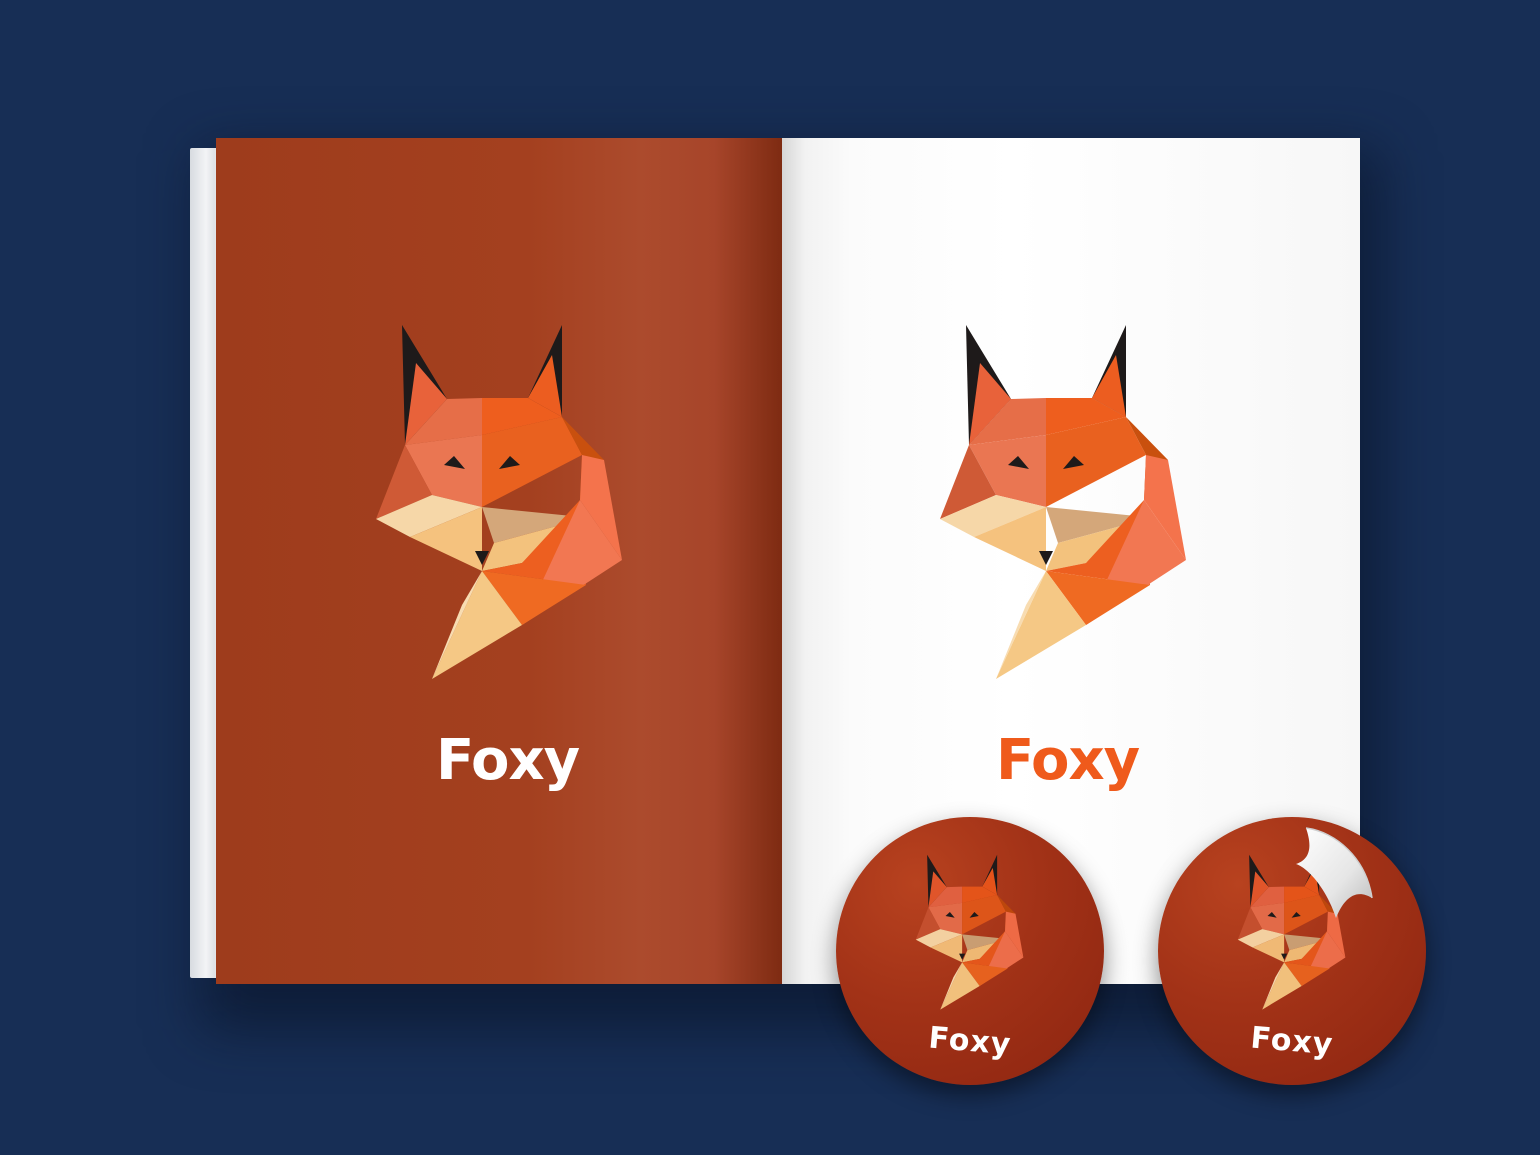 The width and height of the screenshot is (1540, 1155). I want to click on sticker-round-peeled: Foxy, so click(1292, 951).